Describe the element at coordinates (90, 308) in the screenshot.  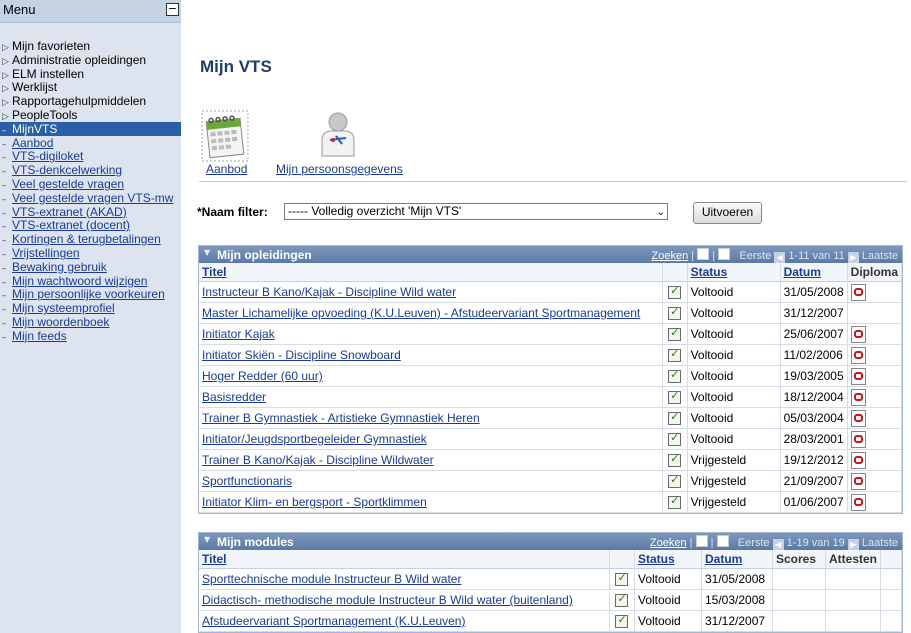
I see `sidebar-item: – Mijn systeemprofiel` at that location.